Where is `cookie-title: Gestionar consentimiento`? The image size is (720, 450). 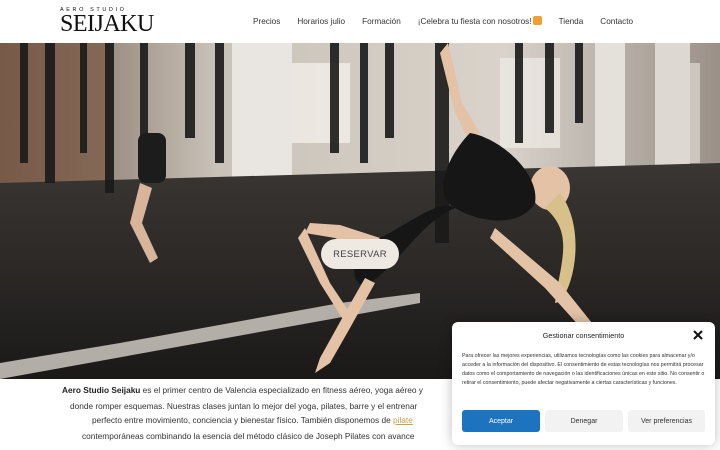 cookie-title: Gestionar consentimiento is located at coordinates (583, 335).